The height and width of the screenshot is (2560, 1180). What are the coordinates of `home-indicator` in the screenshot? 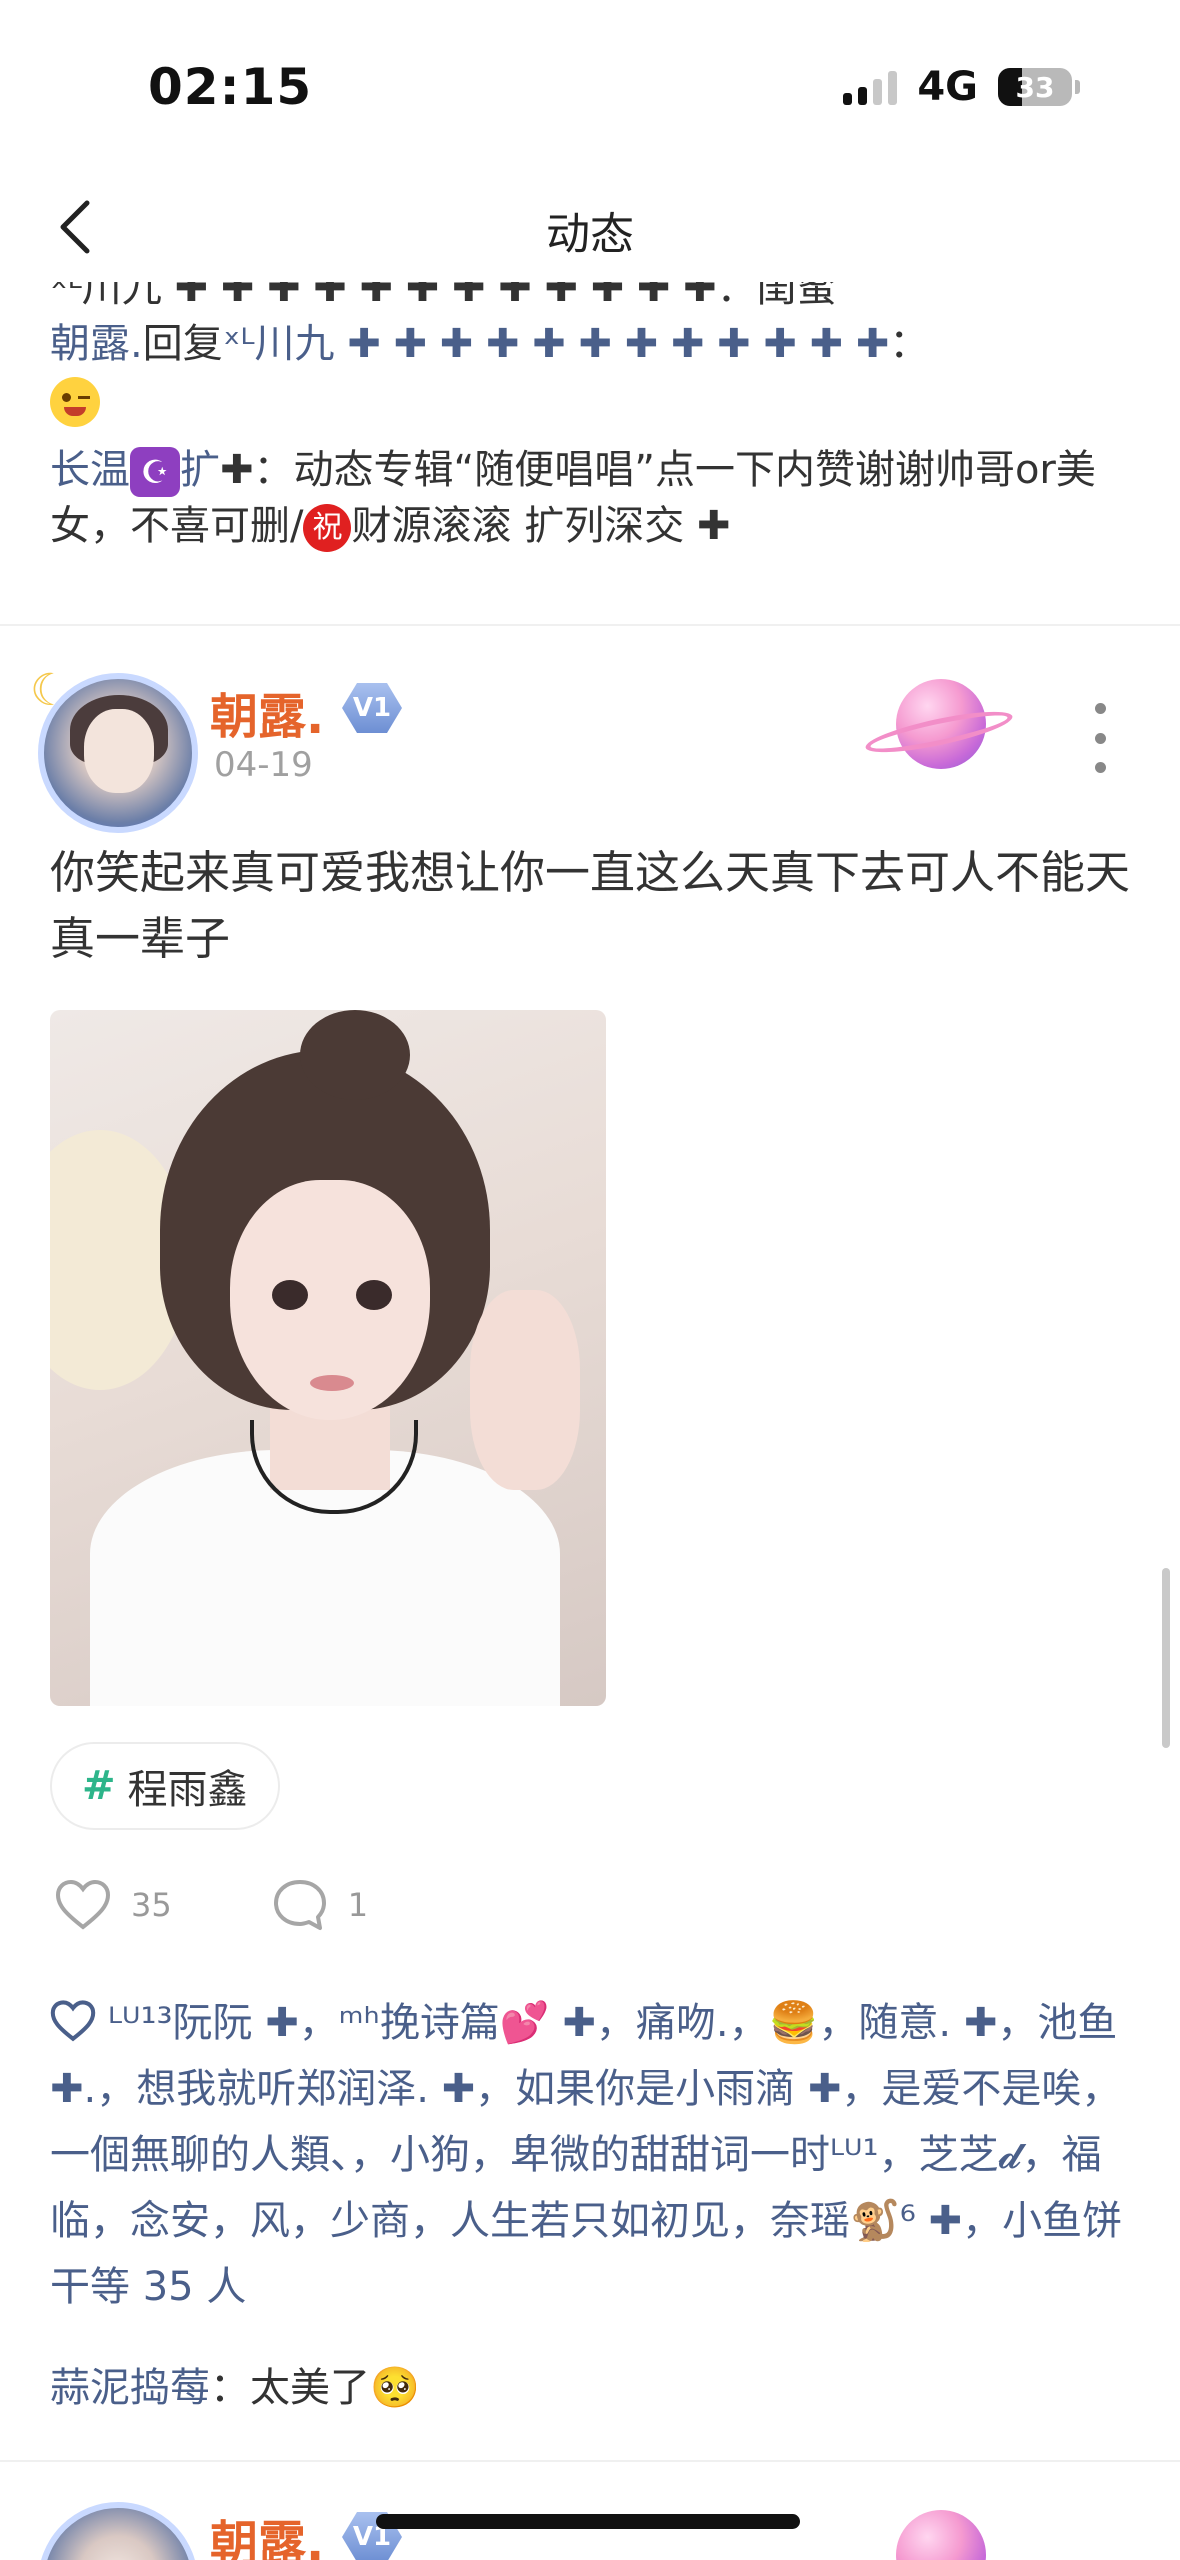 It's located at (588, 2521).